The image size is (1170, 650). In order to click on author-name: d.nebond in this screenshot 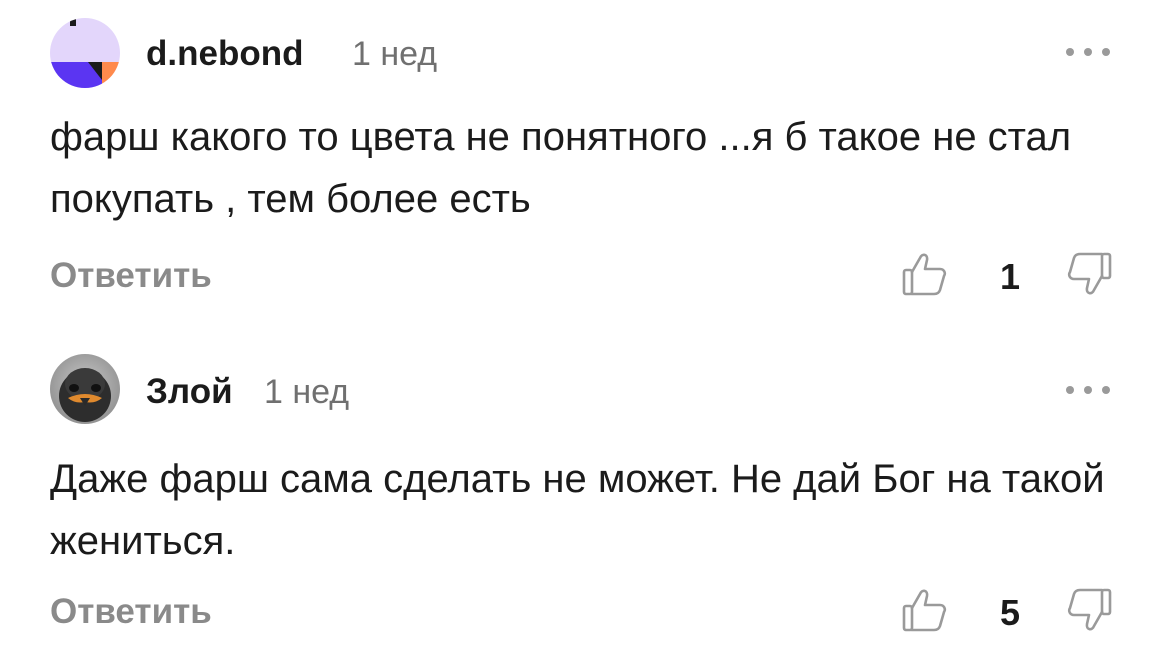, I will do `click(224, 54)`.